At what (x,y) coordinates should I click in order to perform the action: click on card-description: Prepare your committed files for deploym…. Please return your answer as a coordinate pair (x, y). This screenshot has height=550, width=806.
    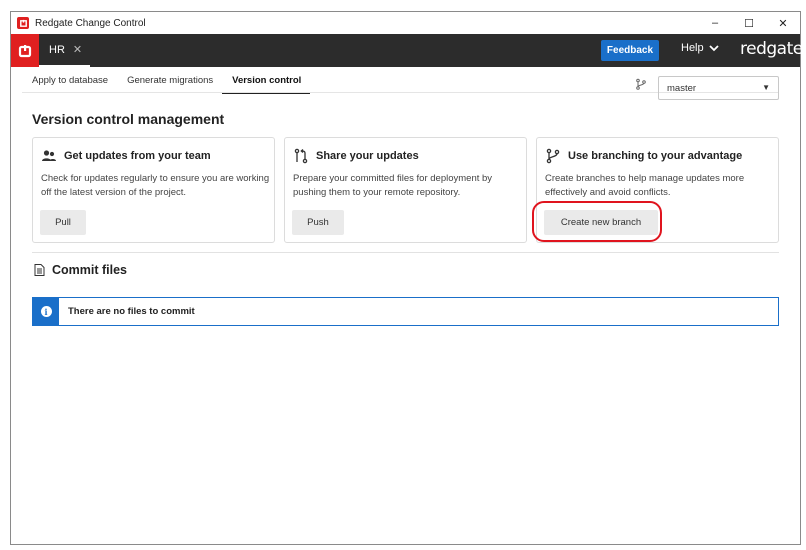
    Looking at the image, I should click on (393, 185).